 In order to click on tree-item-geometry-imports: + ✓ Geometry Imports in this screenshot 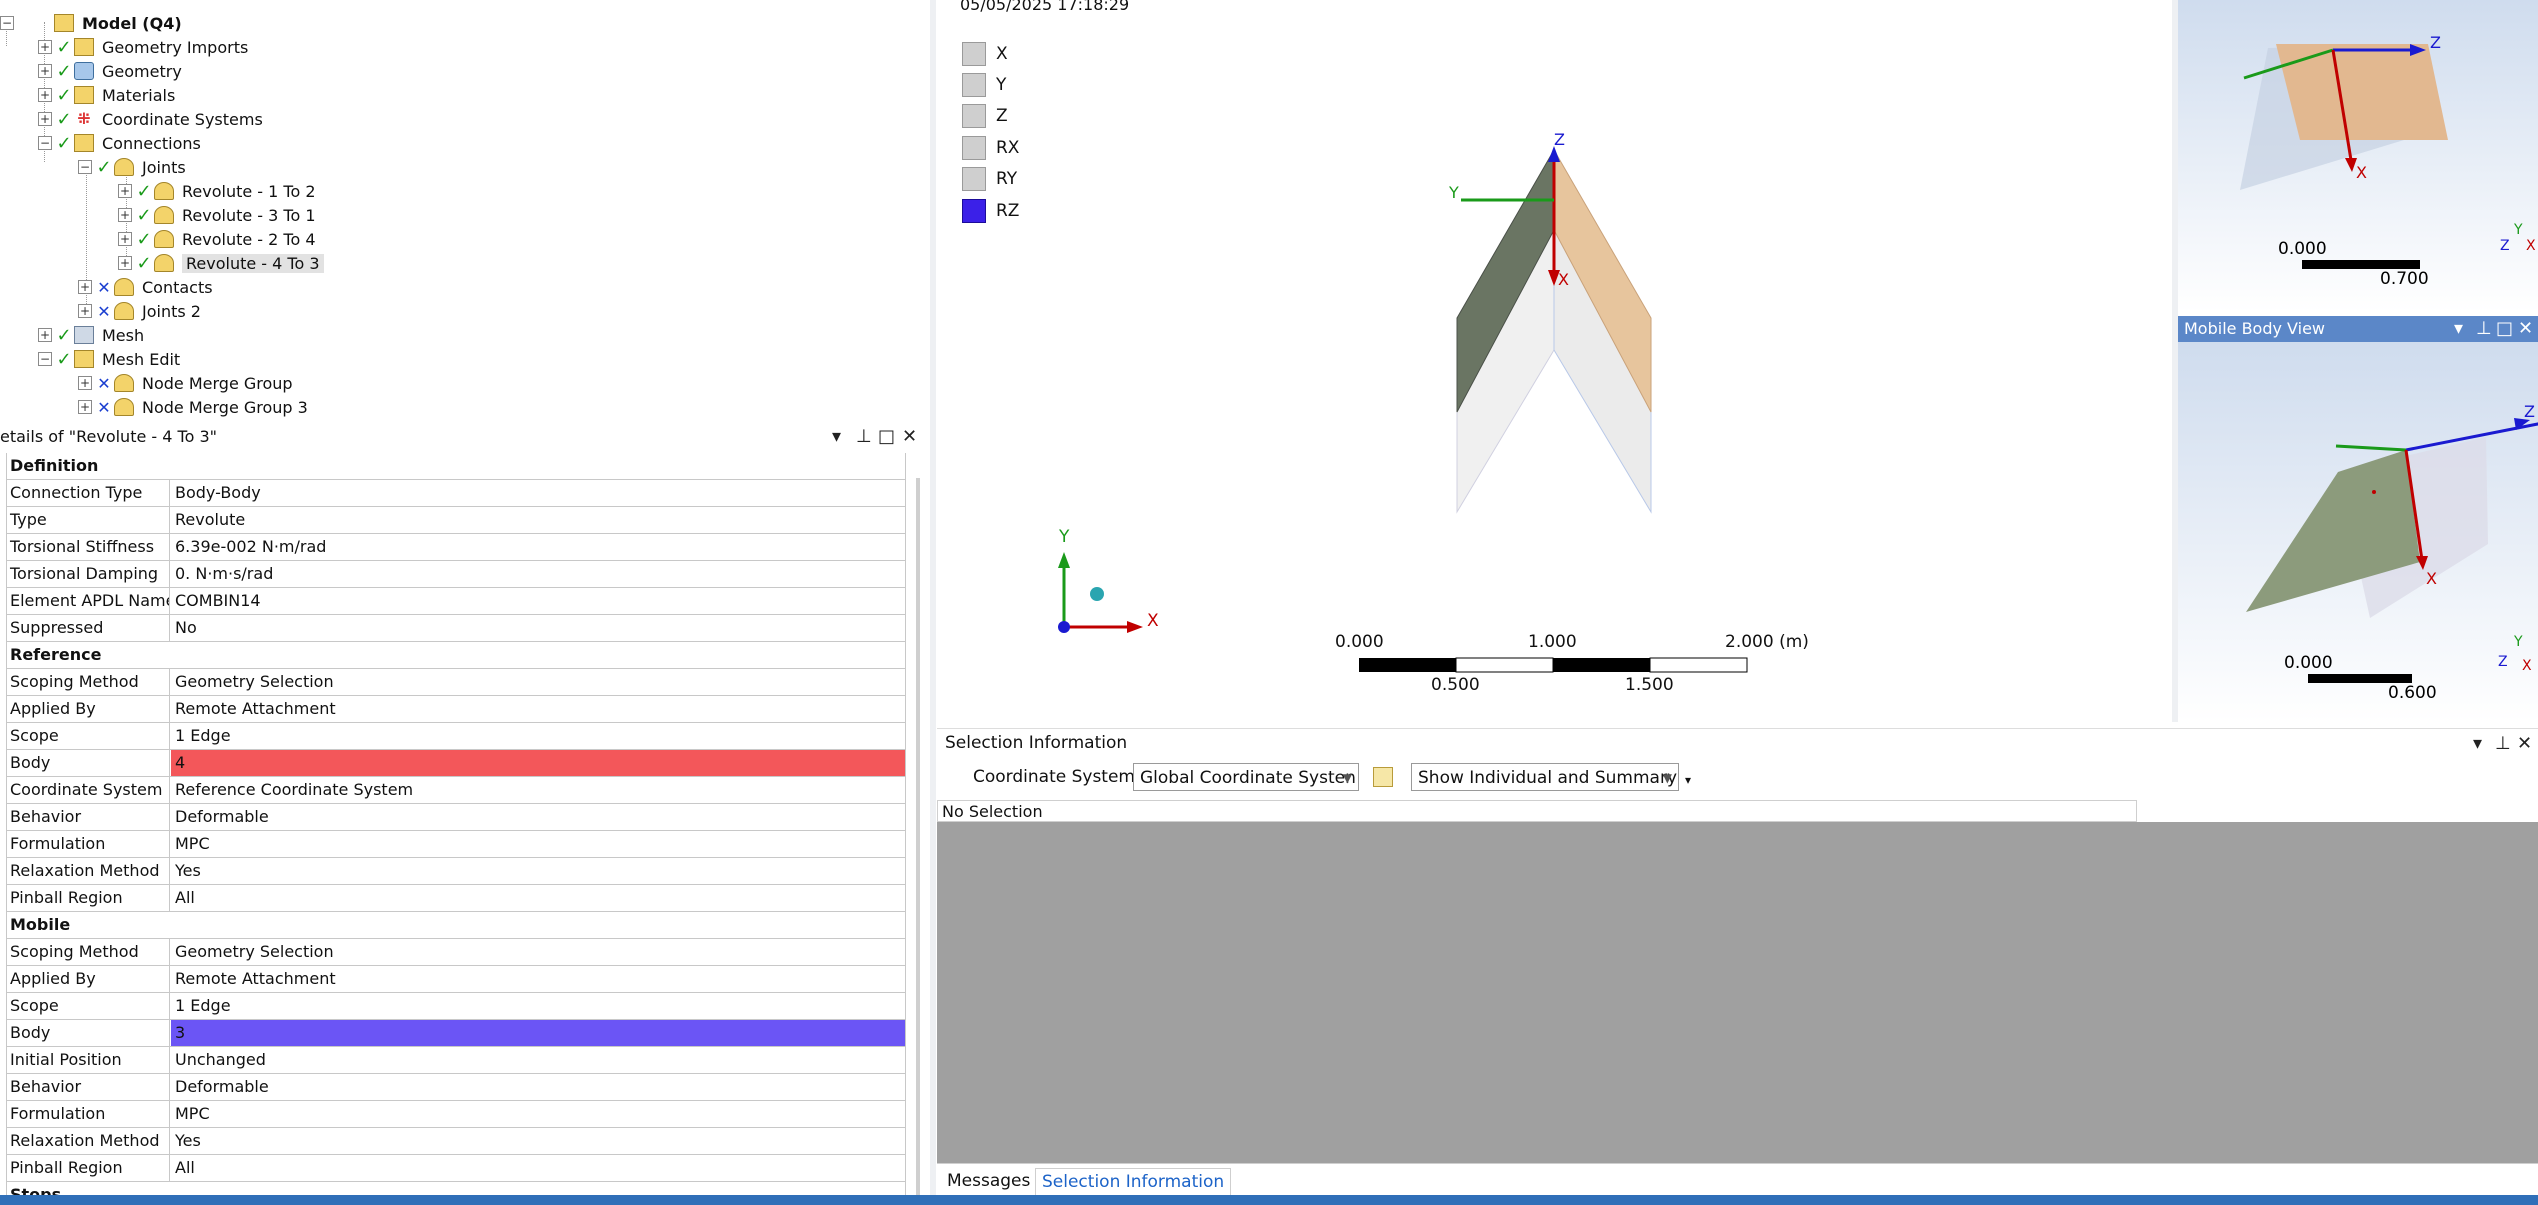, I will do `click(143, 47)`.